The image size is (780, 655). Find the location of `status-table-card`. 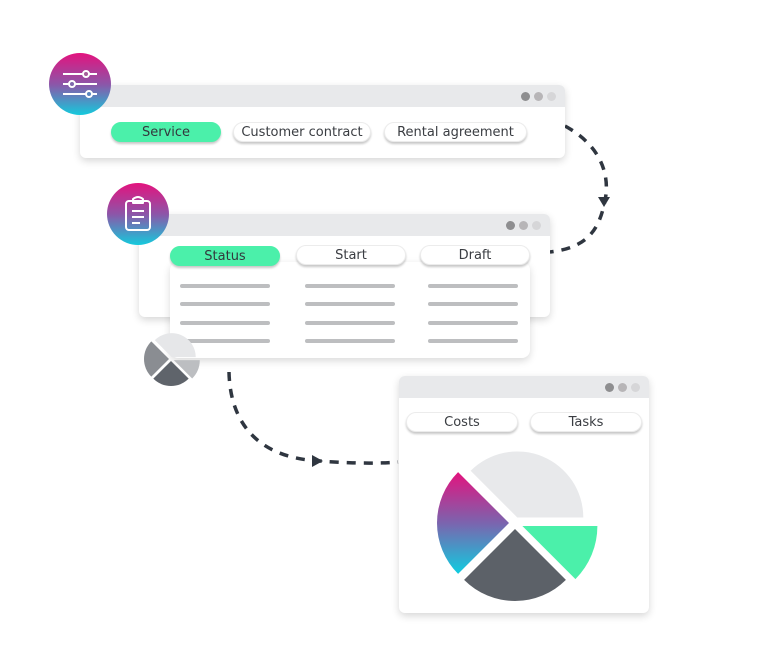

status-table-card is located at coordinates (350, 310).